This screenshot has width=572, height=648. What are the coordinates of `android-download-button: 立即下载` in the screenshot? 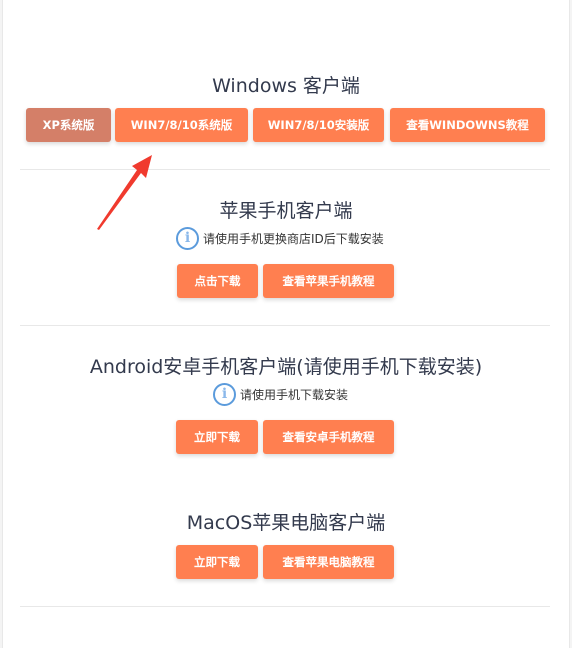 It's located at (217, 437).